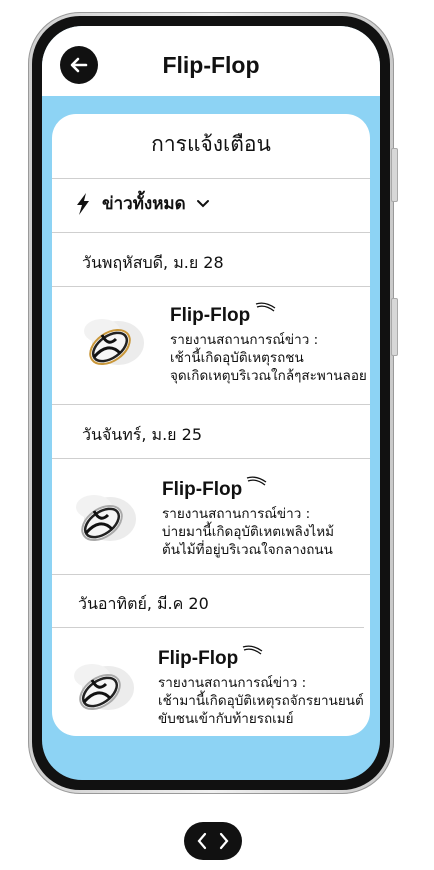 The width and height of the screenshot is (434, 870). What do you see at coordinates (224, 841) in the screenshot?
I see `chevron-right-icon` at bounding box center [224, 841].